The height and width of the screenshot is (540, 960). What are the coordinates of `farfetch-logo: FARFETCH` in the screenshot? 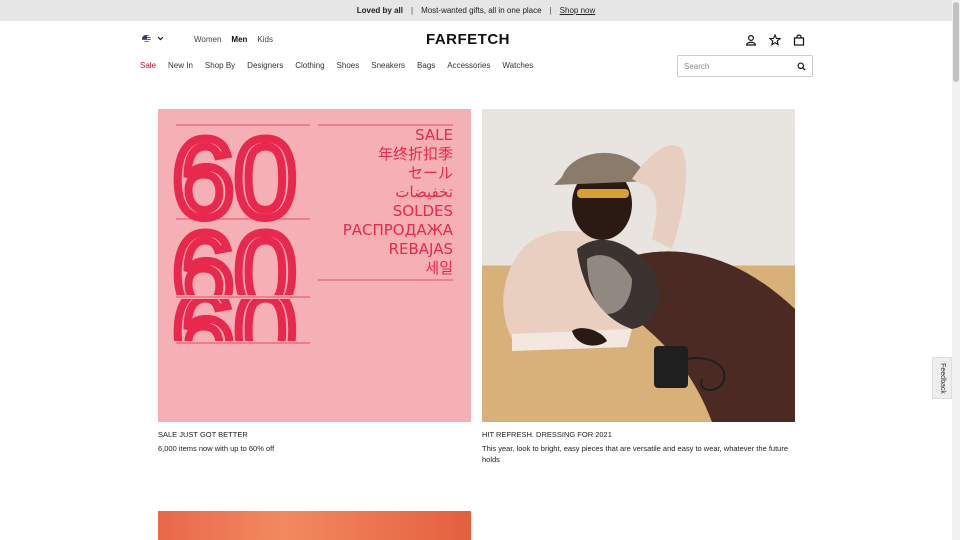 It's located at (468, 39).